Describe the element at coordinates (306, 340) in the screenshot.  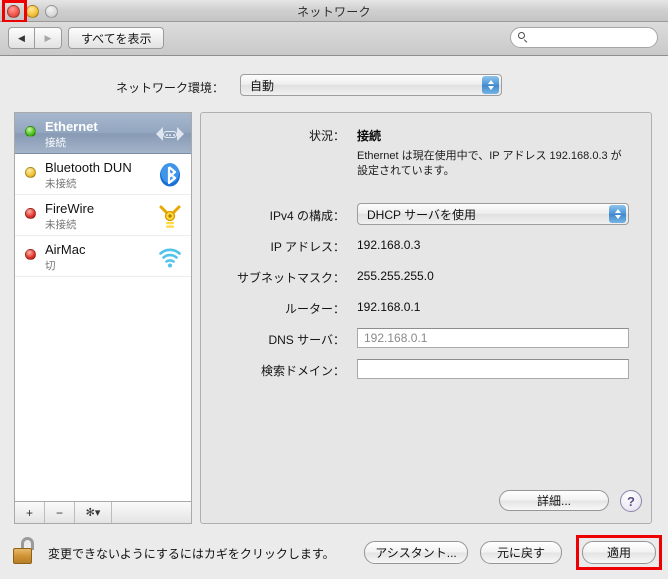
I see `dns-server-label: DNS サーバ：` at that location.